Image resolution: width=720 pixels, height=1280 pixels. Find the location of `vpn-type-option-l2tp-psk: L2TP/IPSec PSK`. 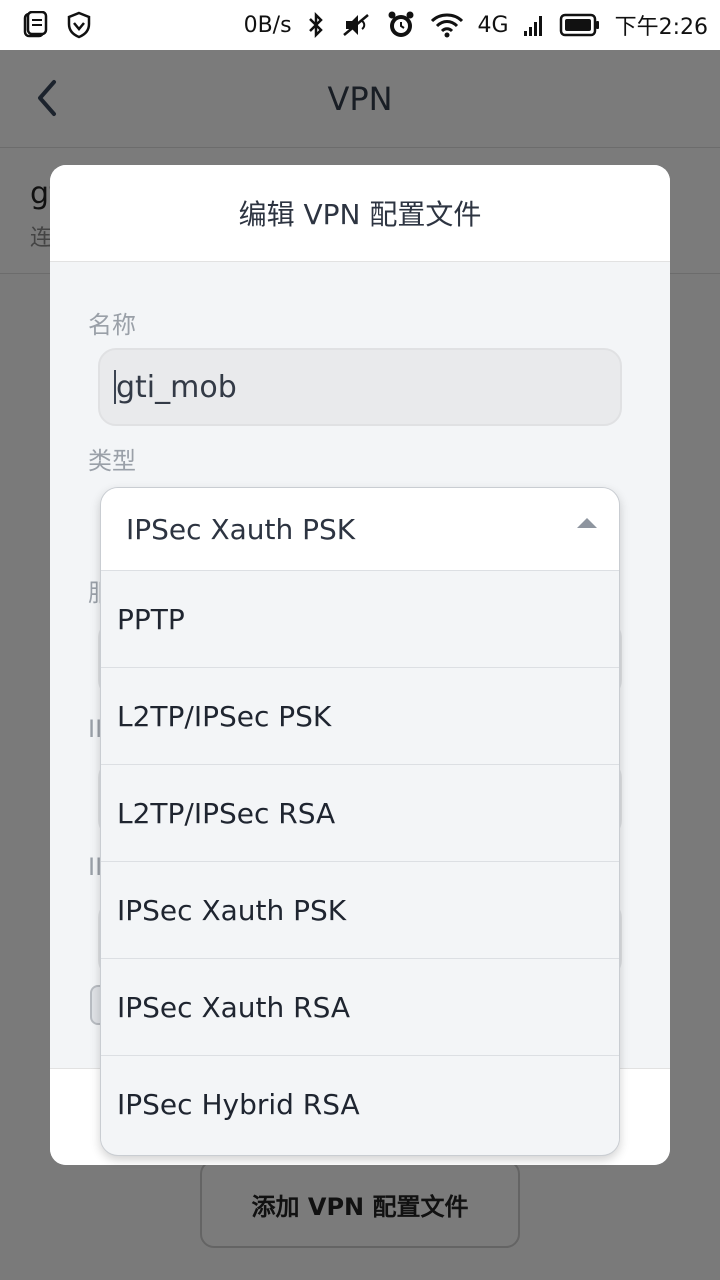

vpn-type-option-l2tp-psk: L2TP/IPSec PSK is located at coordinates (360, 716).